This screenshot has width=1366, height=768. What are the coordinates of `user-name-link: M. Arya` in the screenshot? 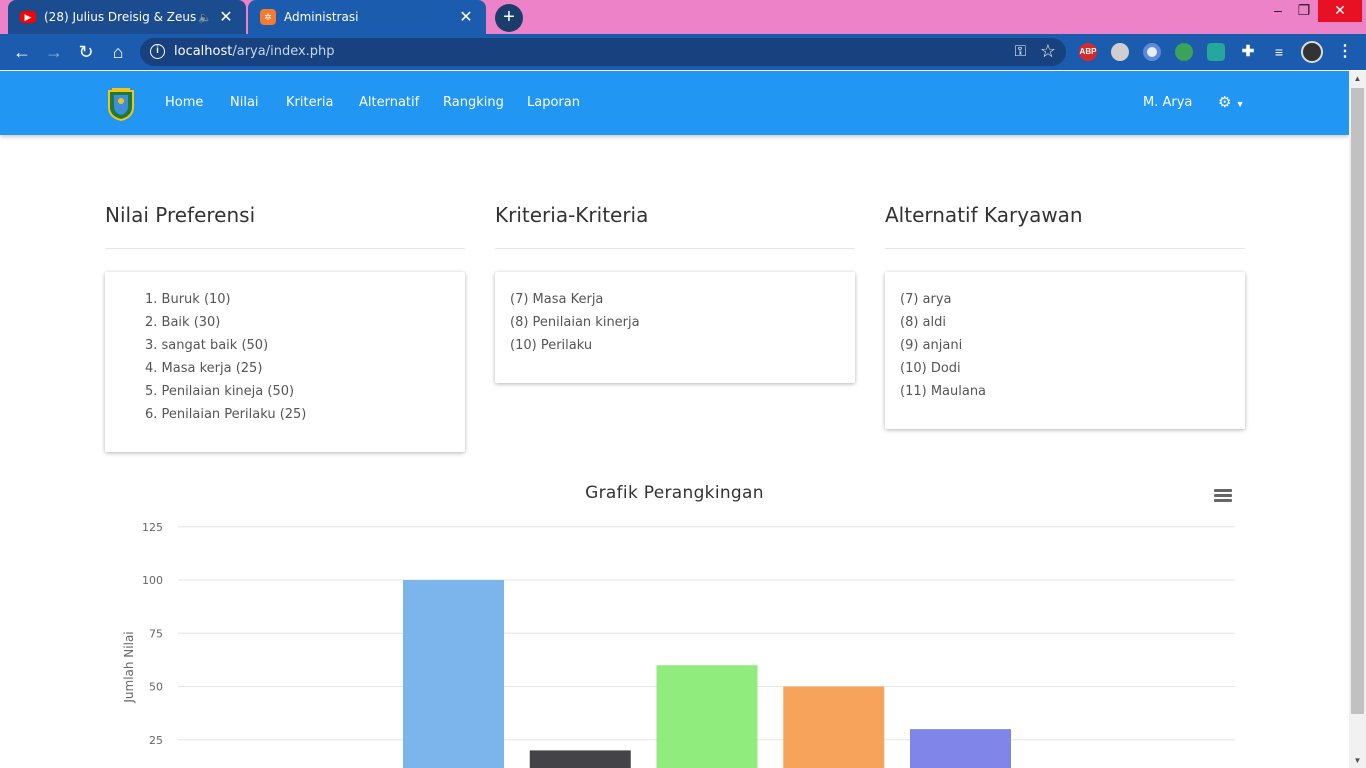 It's located at (1167, 102).